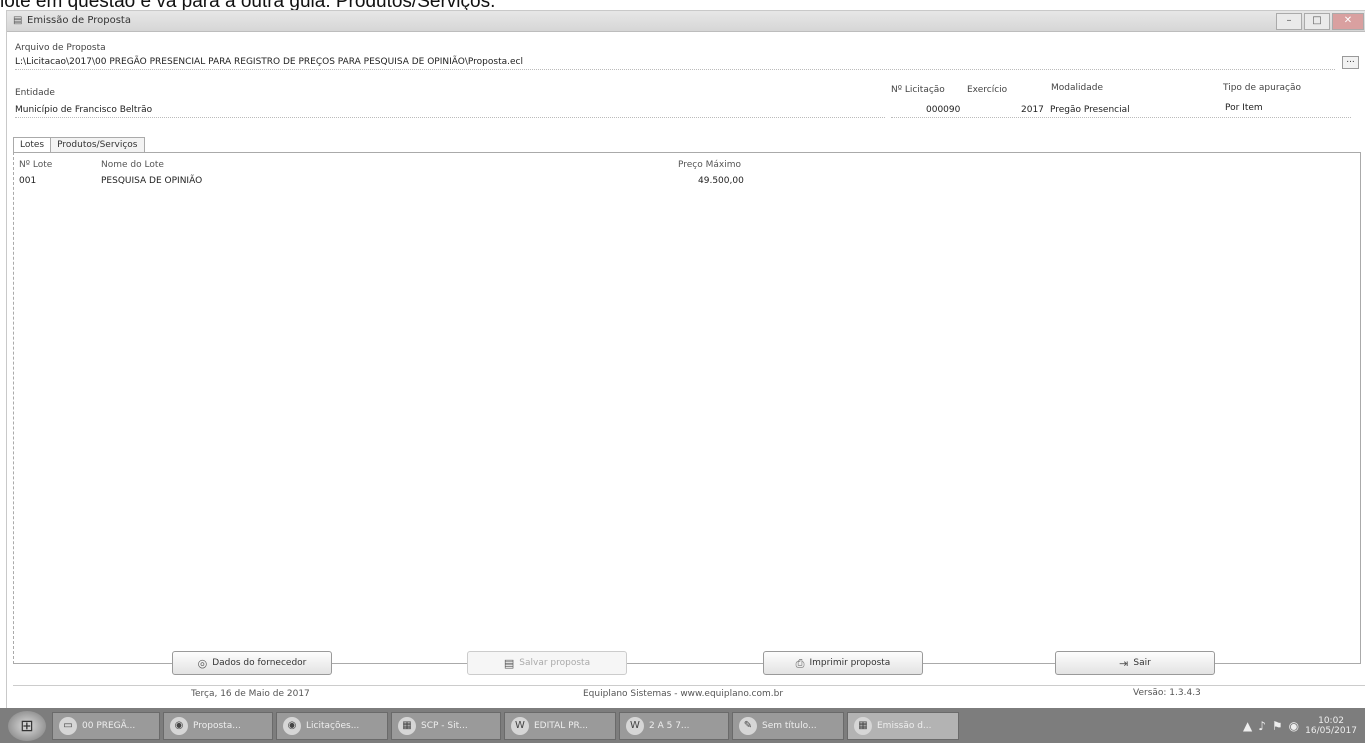 This screenshot has width=1365, height=743. I want to click on column-header-nome: Nome do Lote, so click(132, 165).